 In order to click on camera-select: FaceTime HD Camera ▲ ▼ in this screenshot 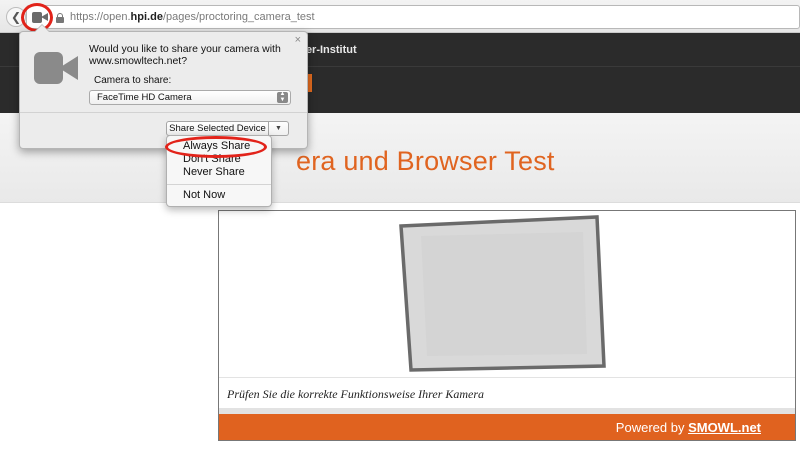, I will do `click(190, 97)`.